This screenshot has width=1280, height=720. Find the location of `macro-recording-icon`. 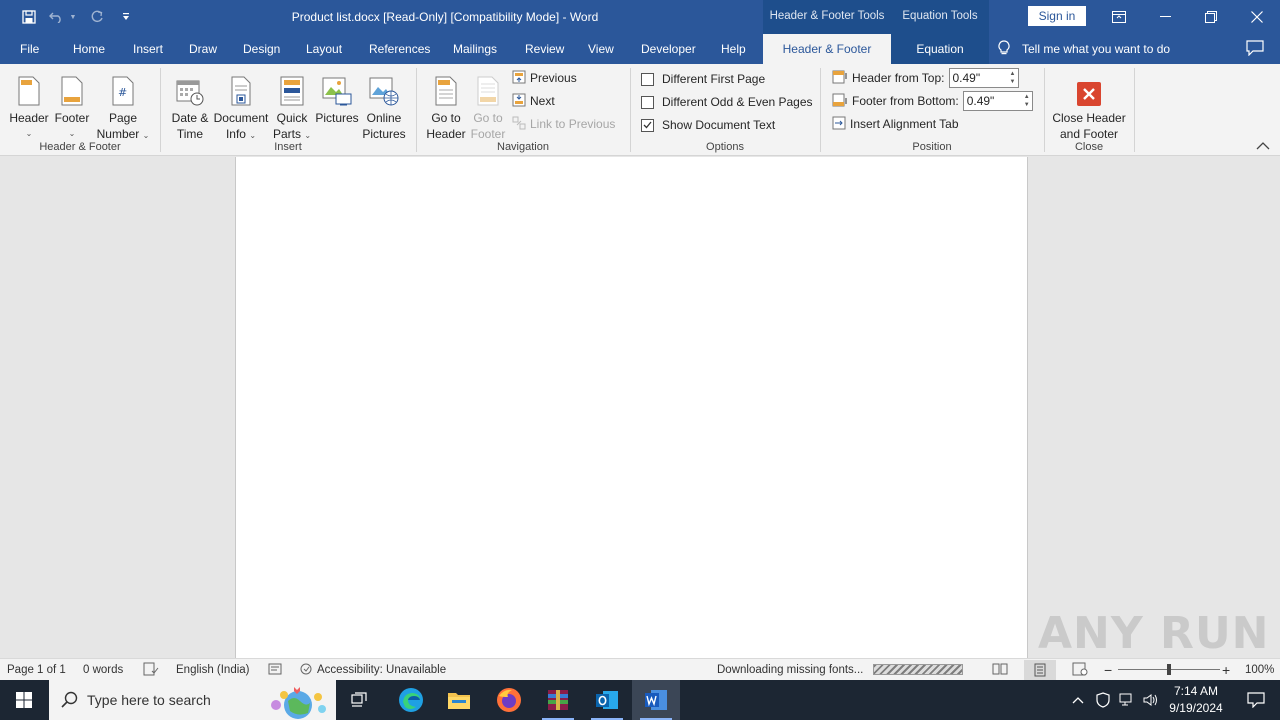

macro-recording-icon is located at coordinates (275, 670).